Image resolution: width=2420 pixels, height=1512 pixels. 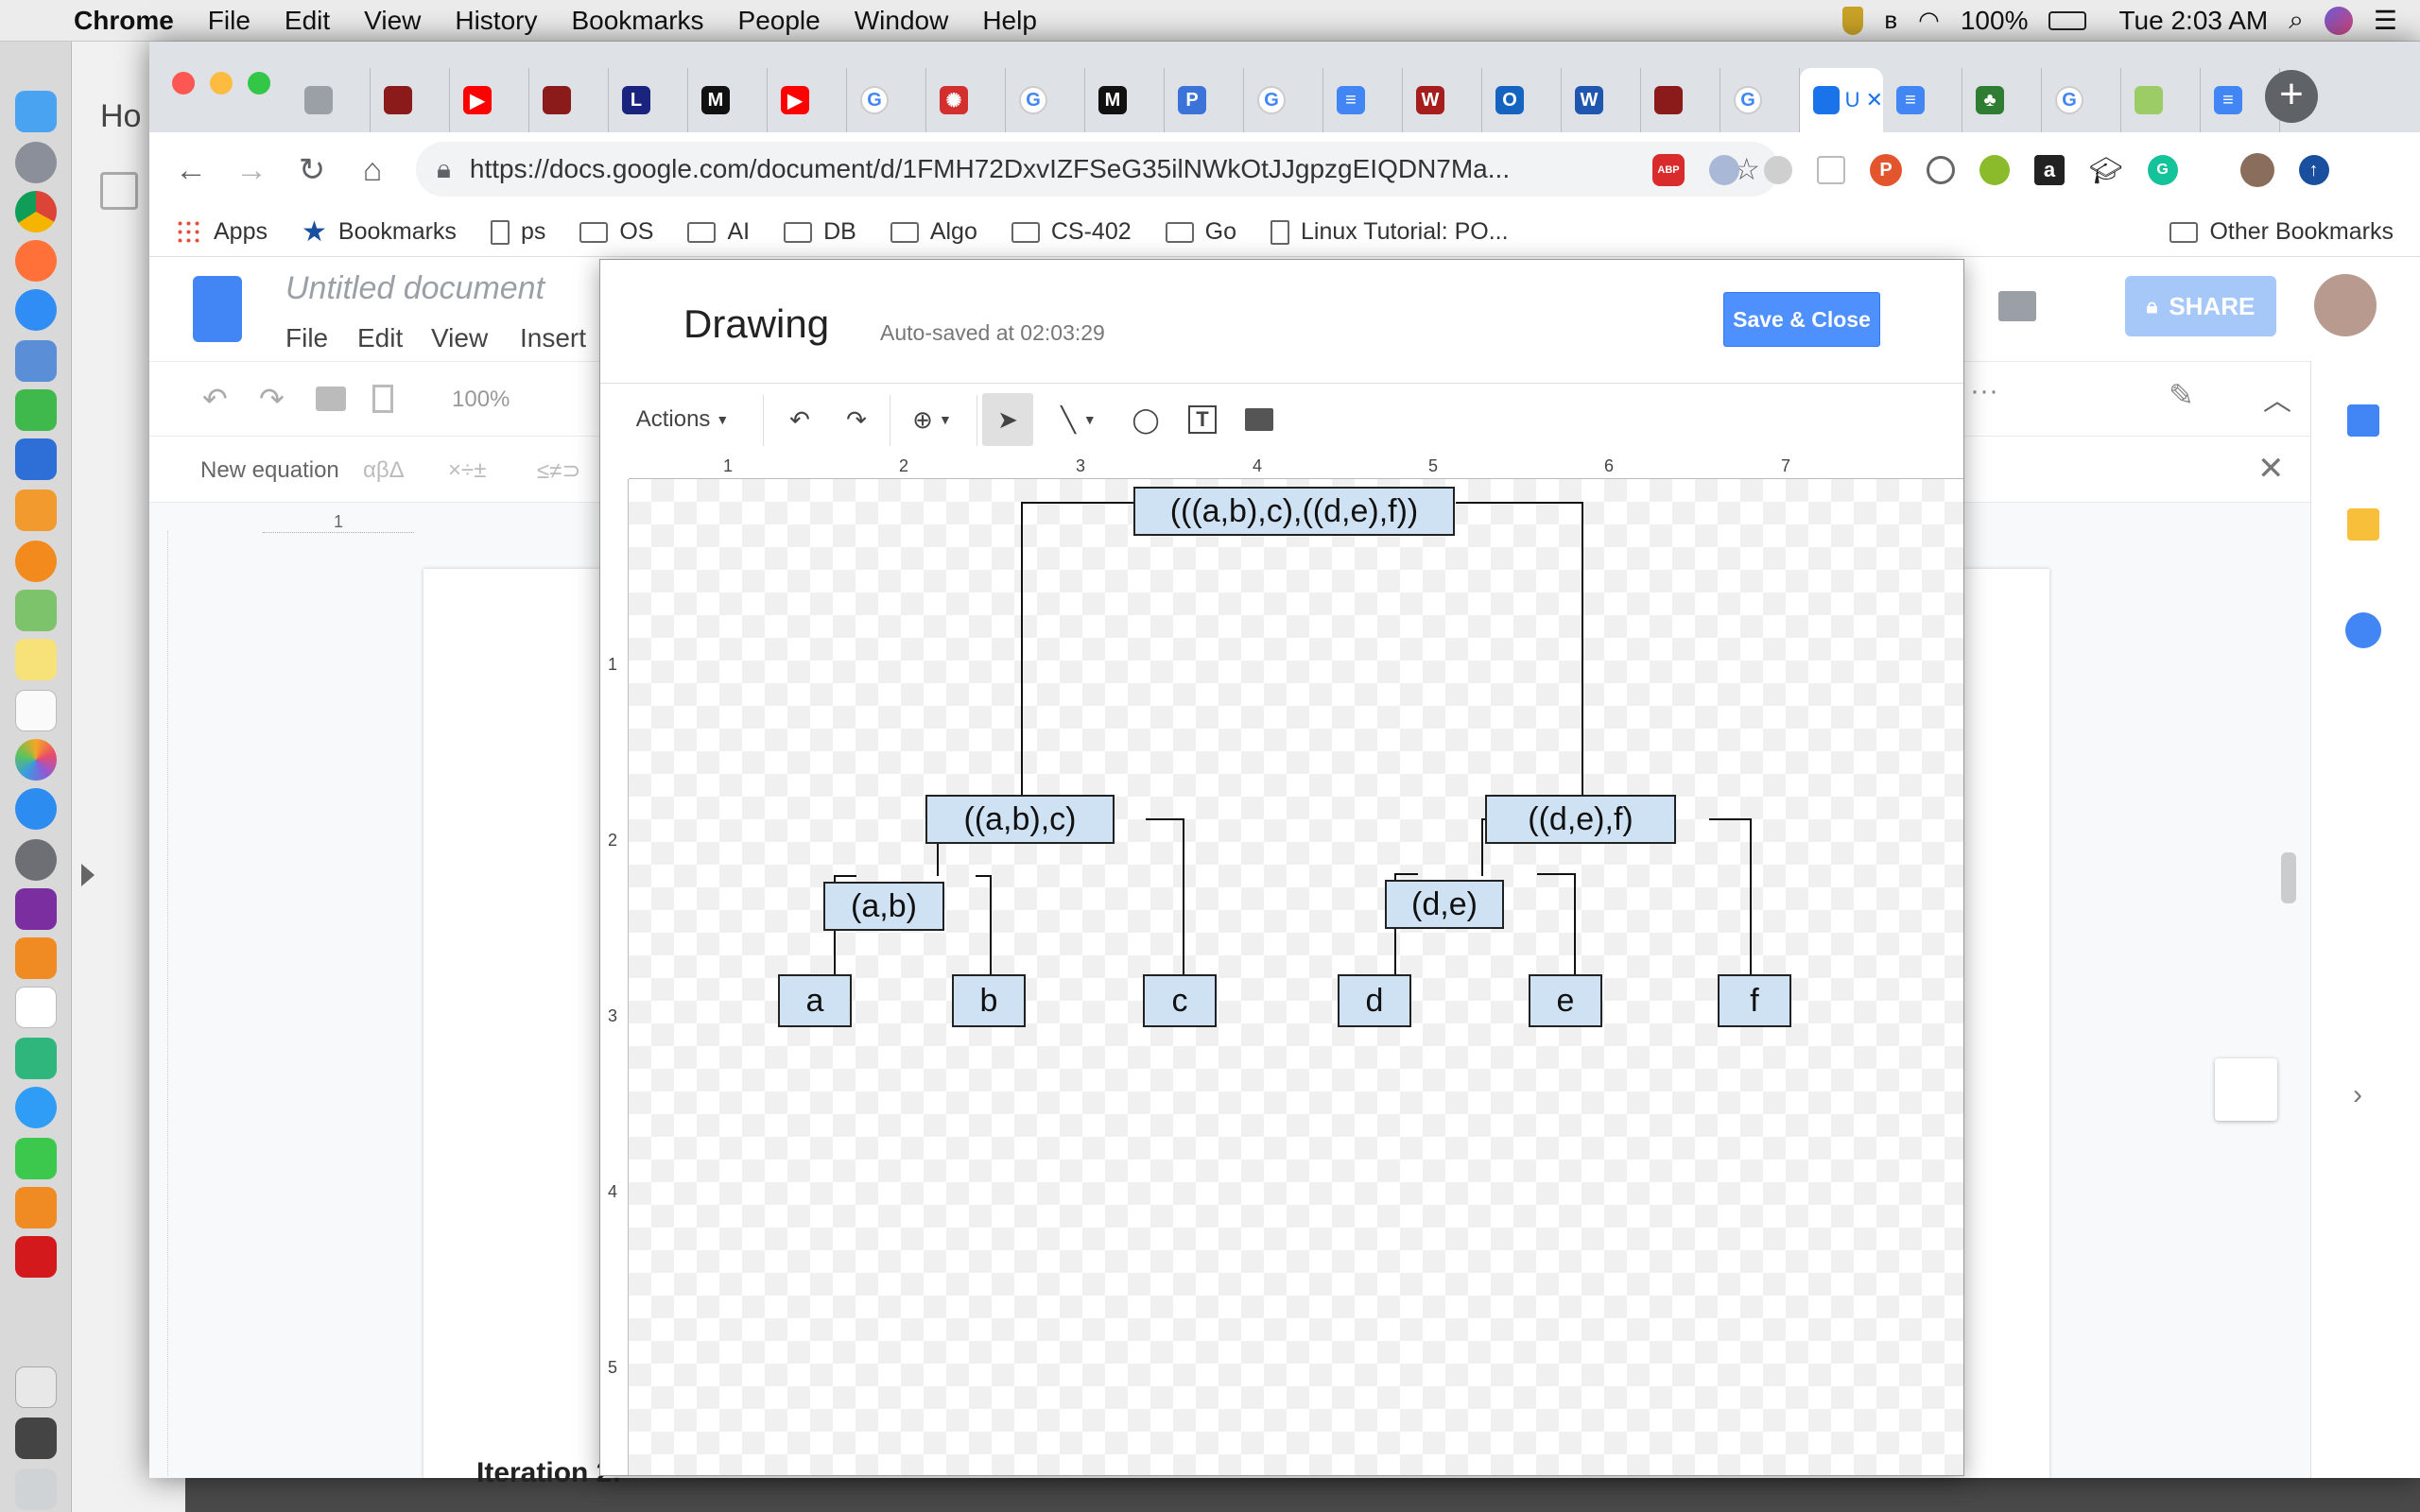 I want to click on close-tab-icon: ✕, so click(x=1874, y=100).